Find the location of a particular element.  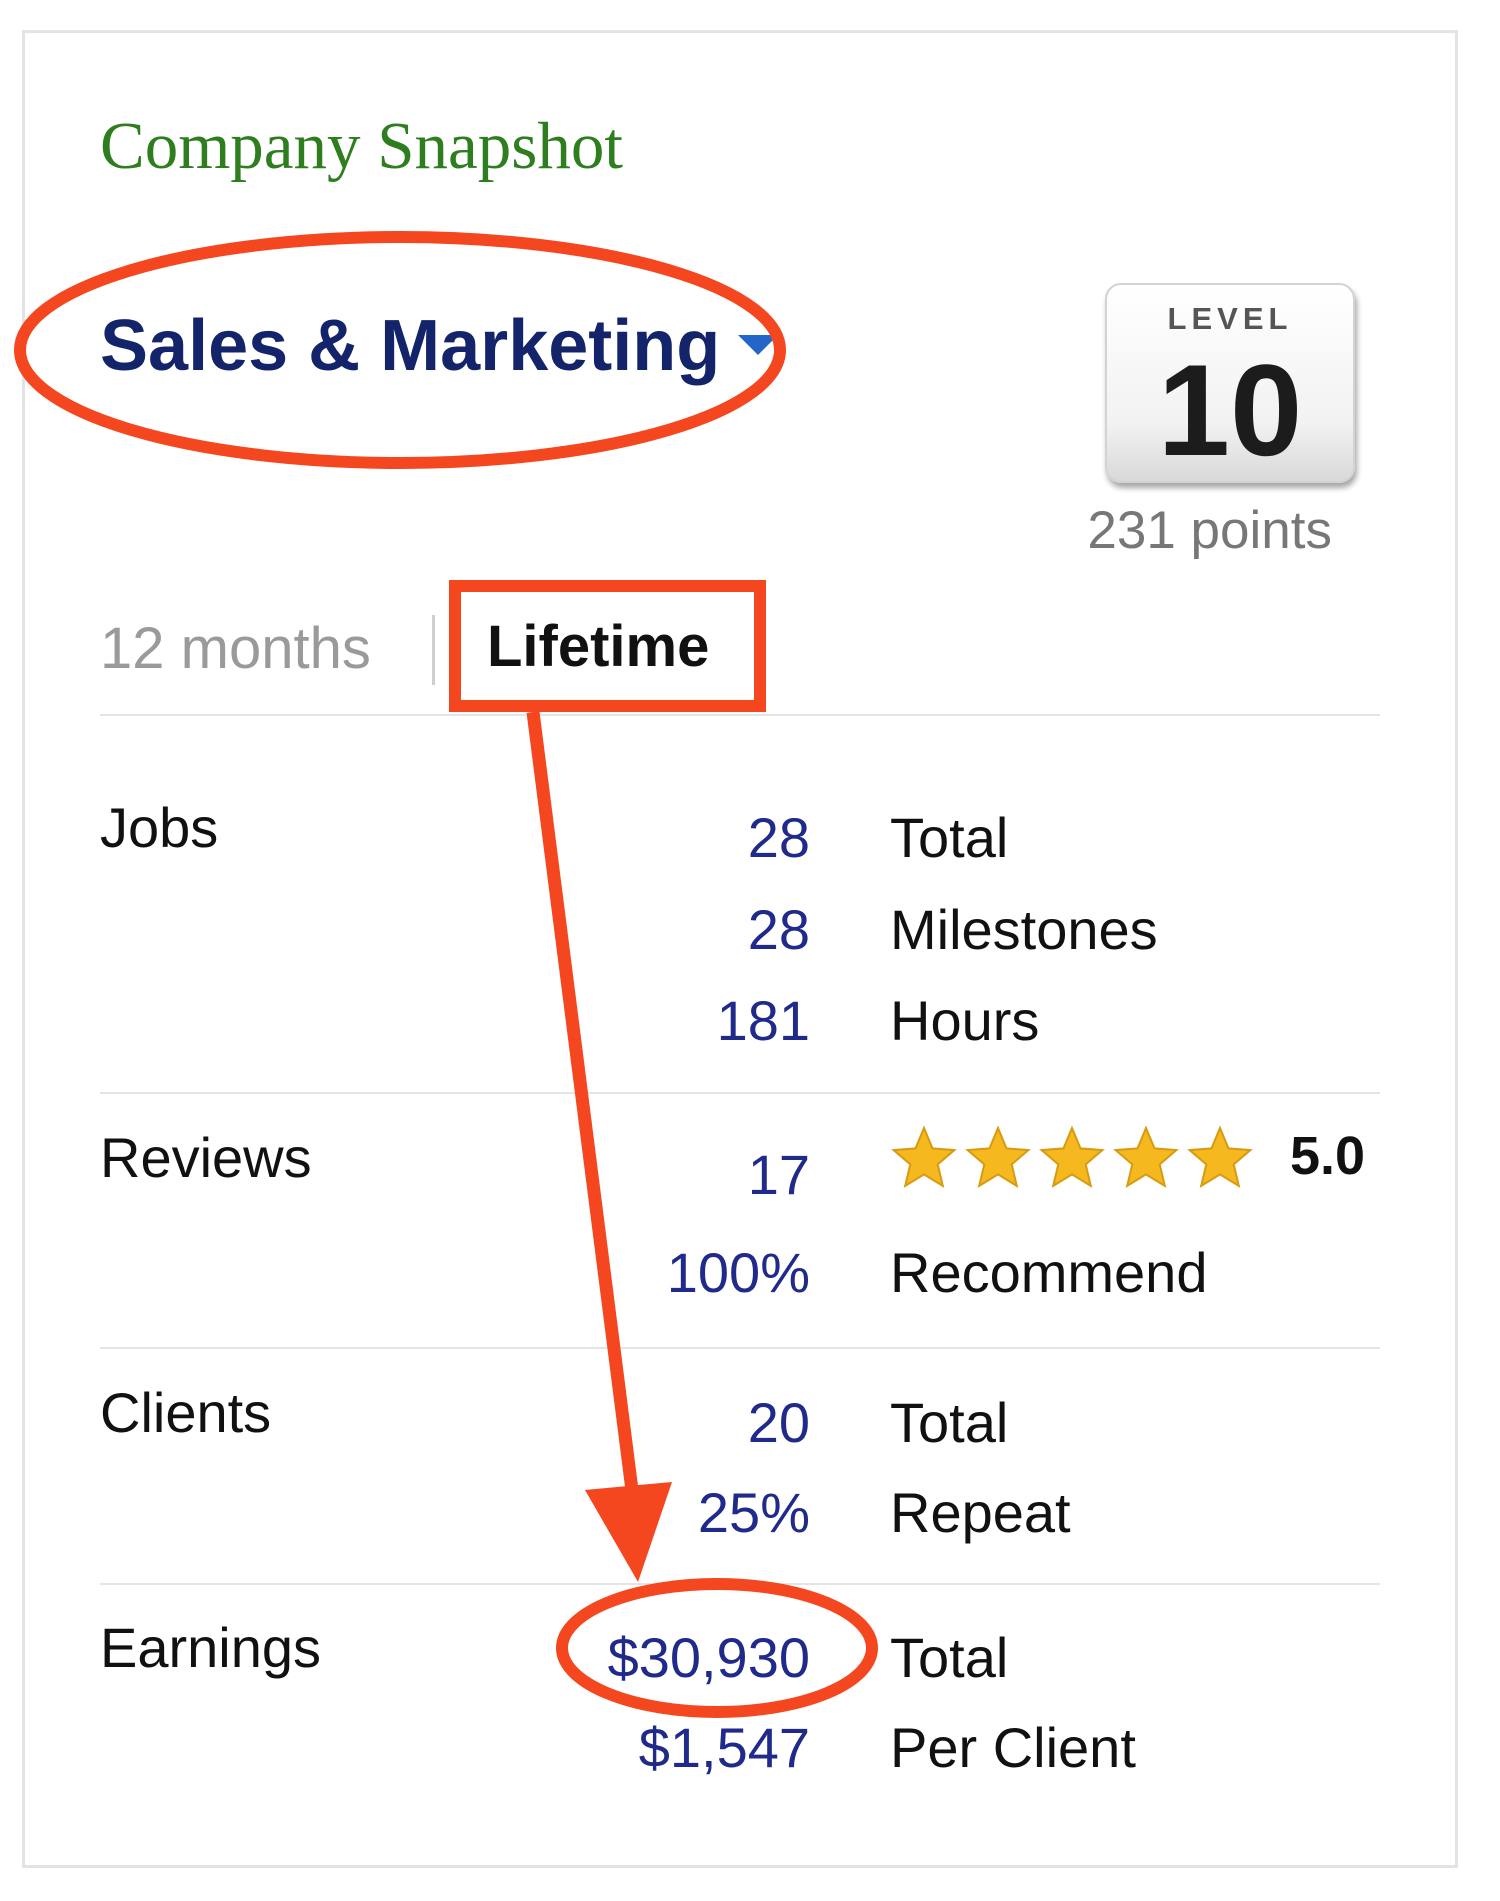

jobs-total-value: 28 is located at coordinates (778, 837).